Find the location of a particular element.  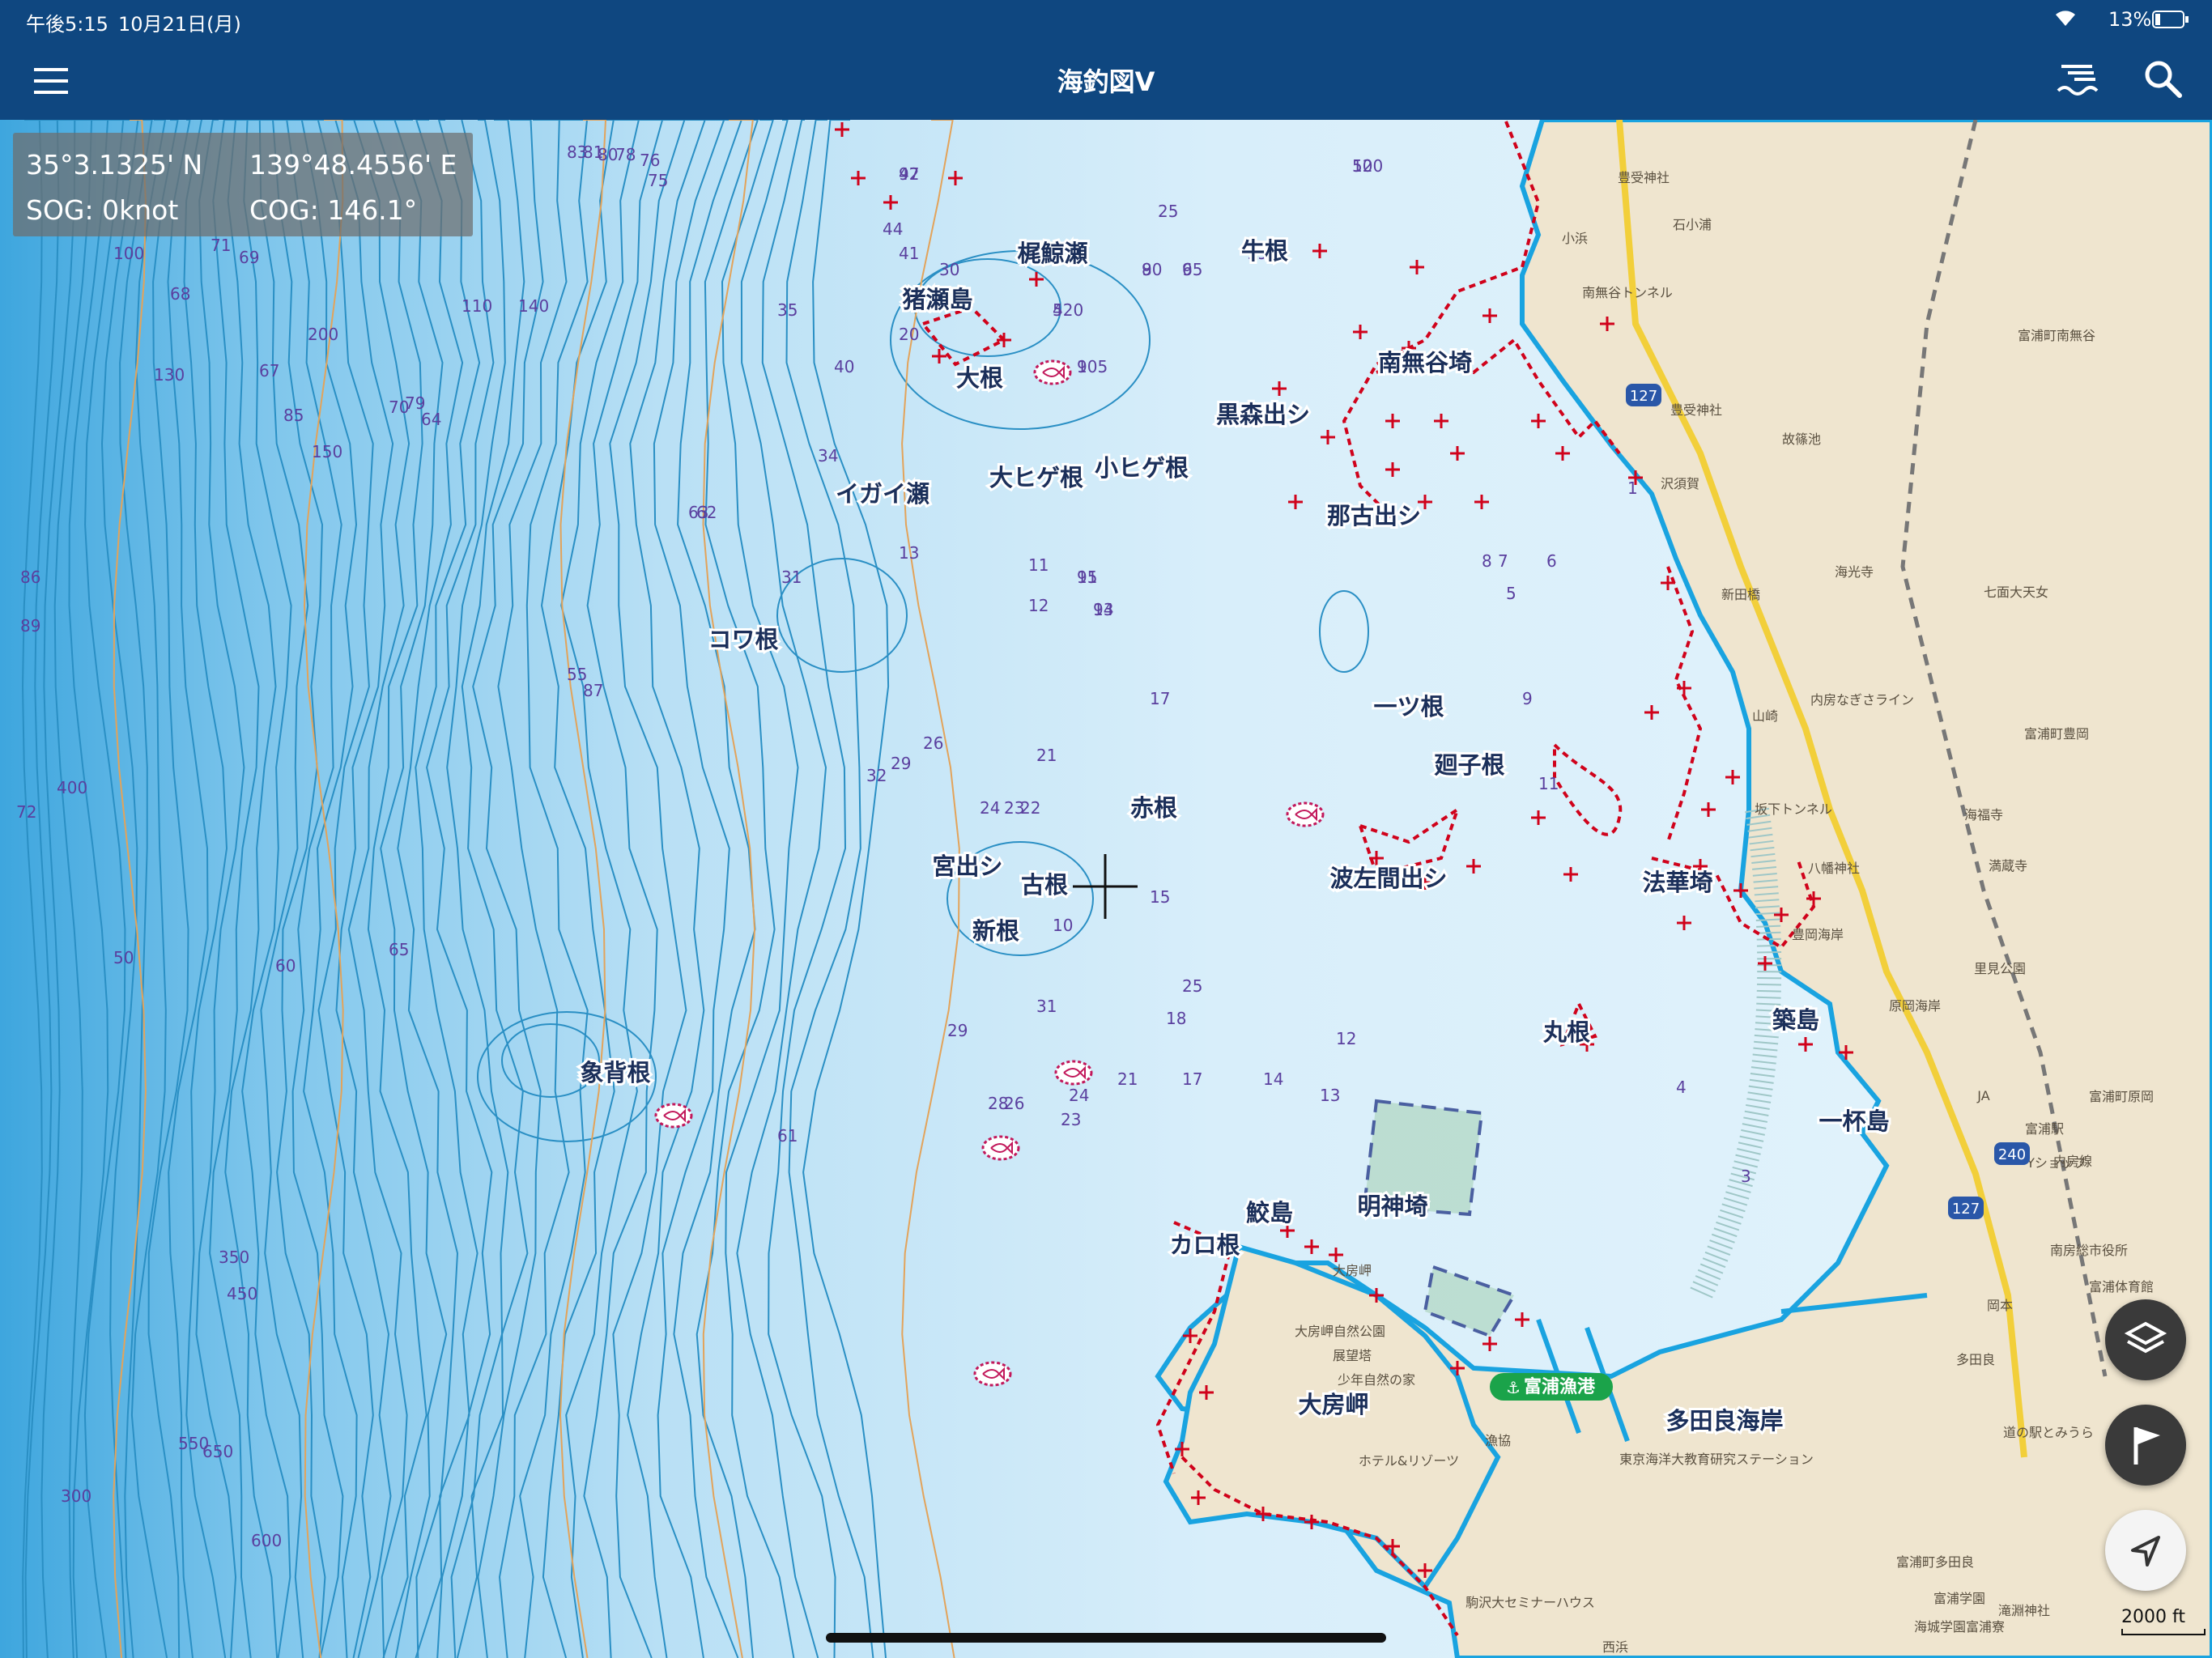

land-label: 富浦町豊岡 is located at coordinates (2056, 734).